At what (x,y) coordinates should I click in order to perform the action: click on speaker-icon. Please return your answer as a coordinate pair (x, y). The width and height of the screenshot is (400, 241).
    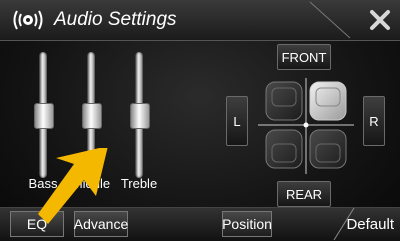
    Looking at the image, I should click on (28, 20).